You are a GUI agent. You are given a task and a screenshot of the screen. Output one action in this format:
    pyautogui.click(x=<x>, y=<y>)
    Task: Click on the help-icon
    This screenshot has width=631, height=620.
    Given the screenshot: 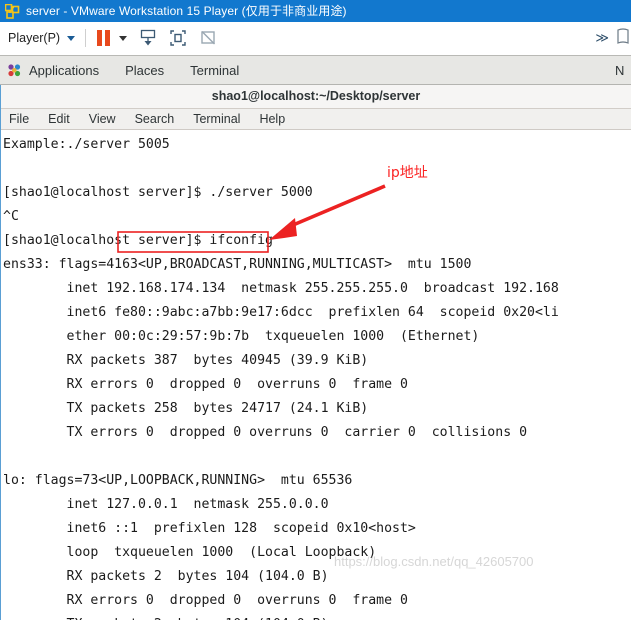 What is the action you would take?
    pyautogui.click(x=623, y=38)
    